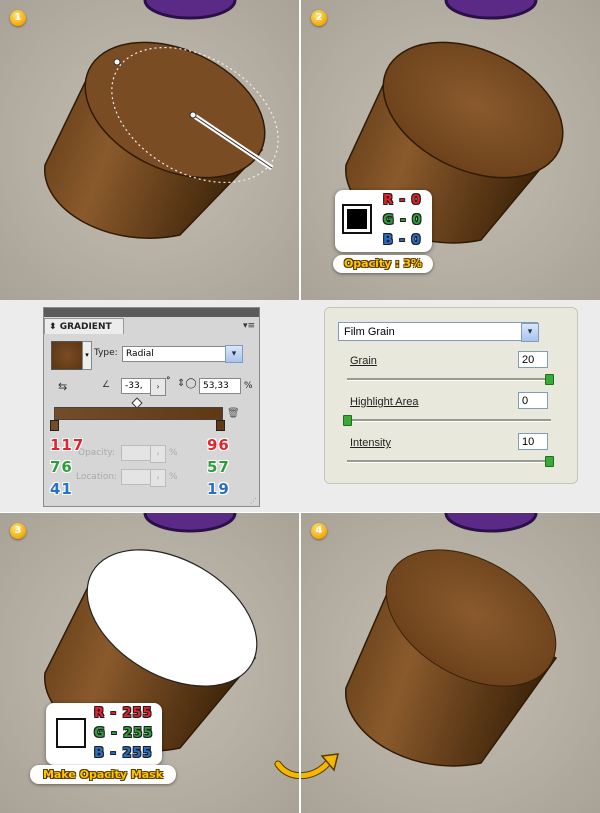 Image resolution: width=600 pixels, height=813 pixels. What do you see at coordinates (87, 355) in the screenshot?
I see `swatch-dropdown: ▾` at bounding box center [87, 355].